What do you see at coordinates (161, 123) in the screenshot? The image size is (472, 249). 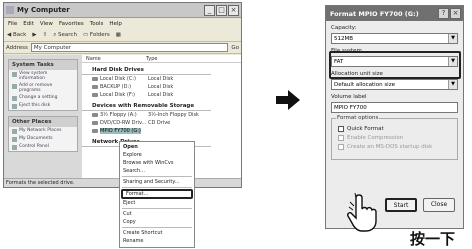 I see `drive-row: DVD/CD-RW Driv... CD Drive` at bounding box center [161, 123].